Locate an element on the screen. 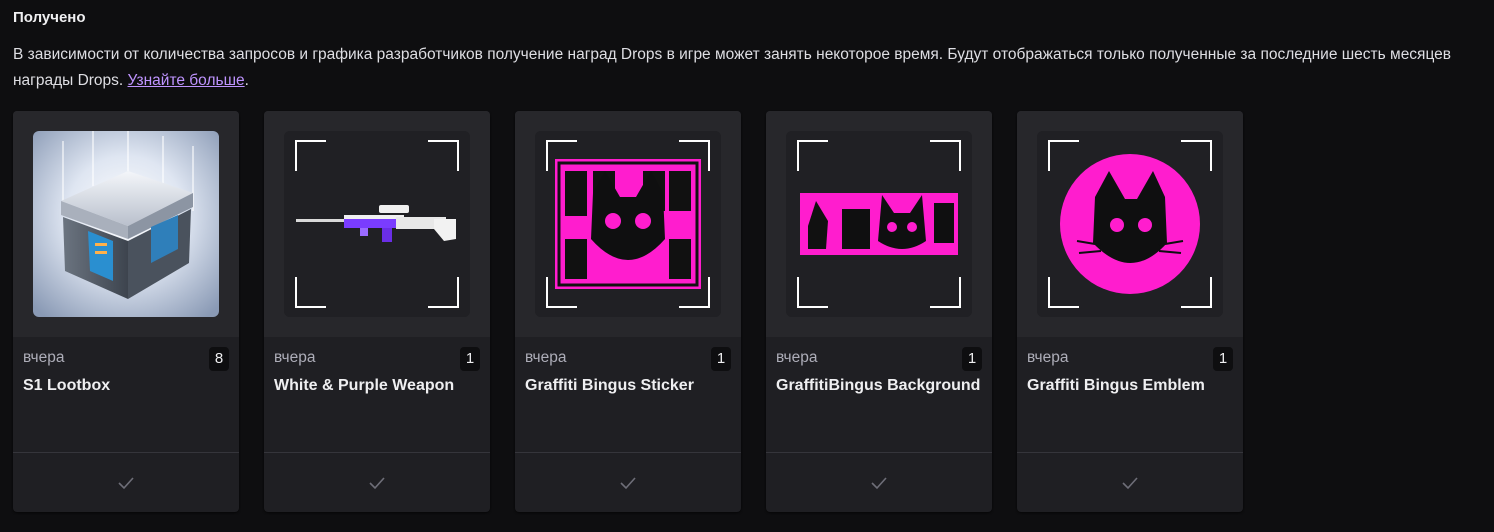 Image resolution: width=1494 pixels, height=532 pixels. card-name: Graffiti Bingus Emblem is located at coordinates (1116, 385).